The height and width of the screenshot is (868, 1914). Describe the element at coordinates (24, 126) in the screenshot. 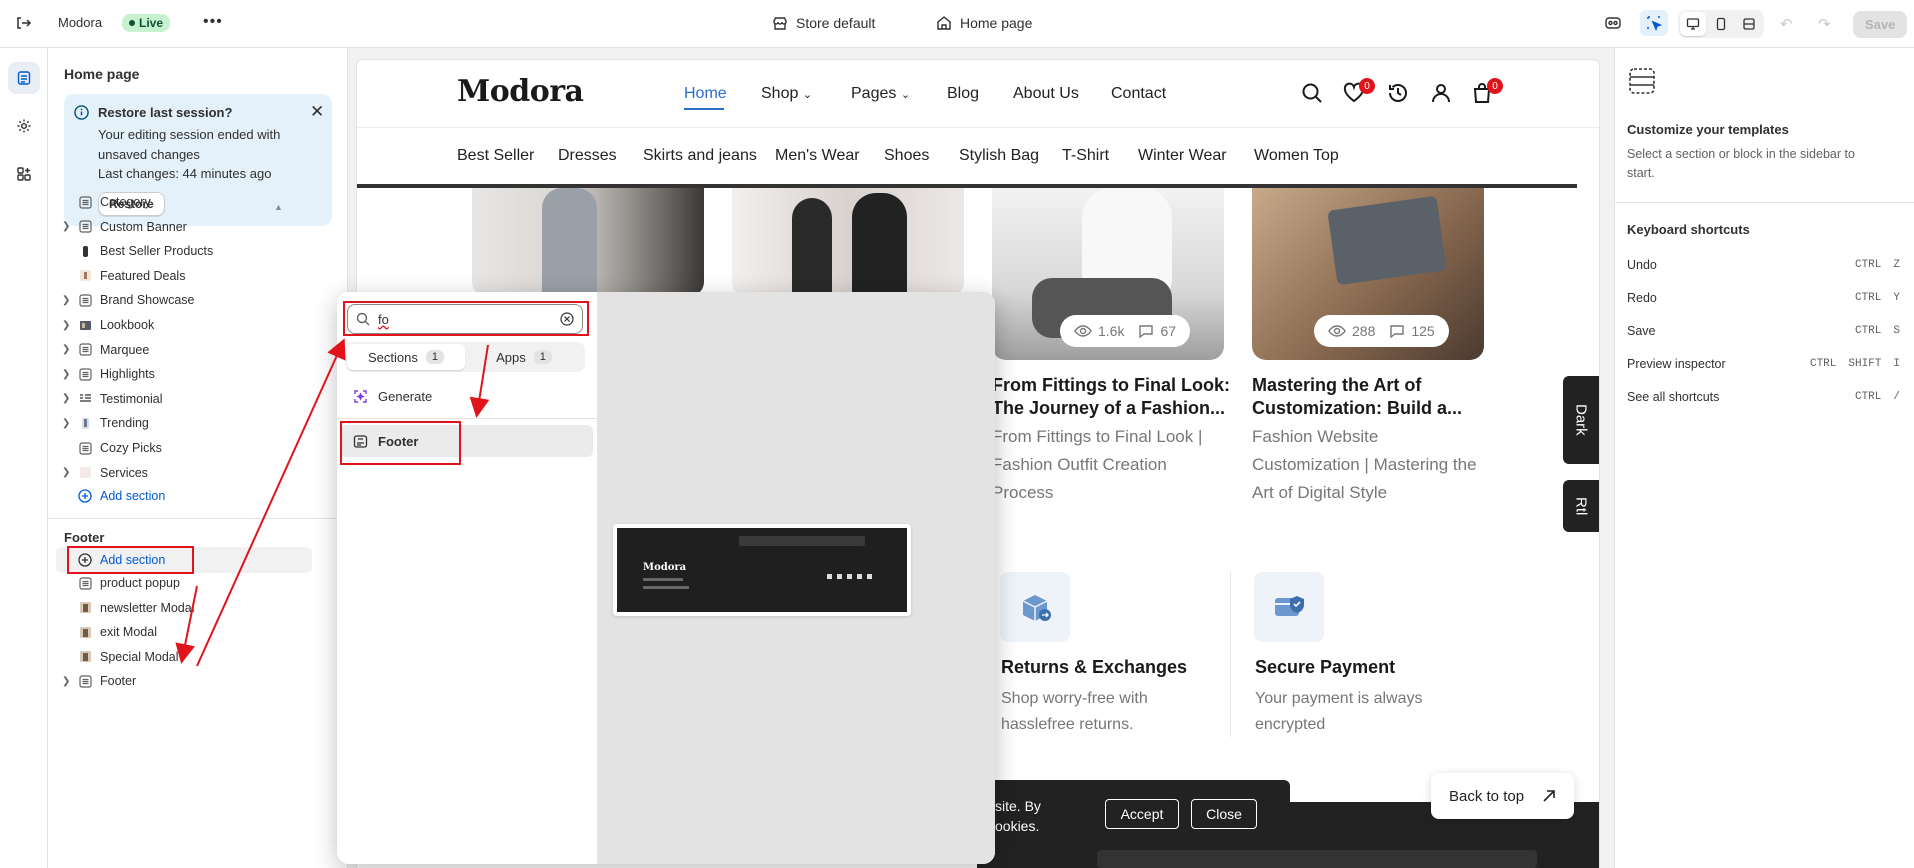

I see `settings-gear-icon` at that location.